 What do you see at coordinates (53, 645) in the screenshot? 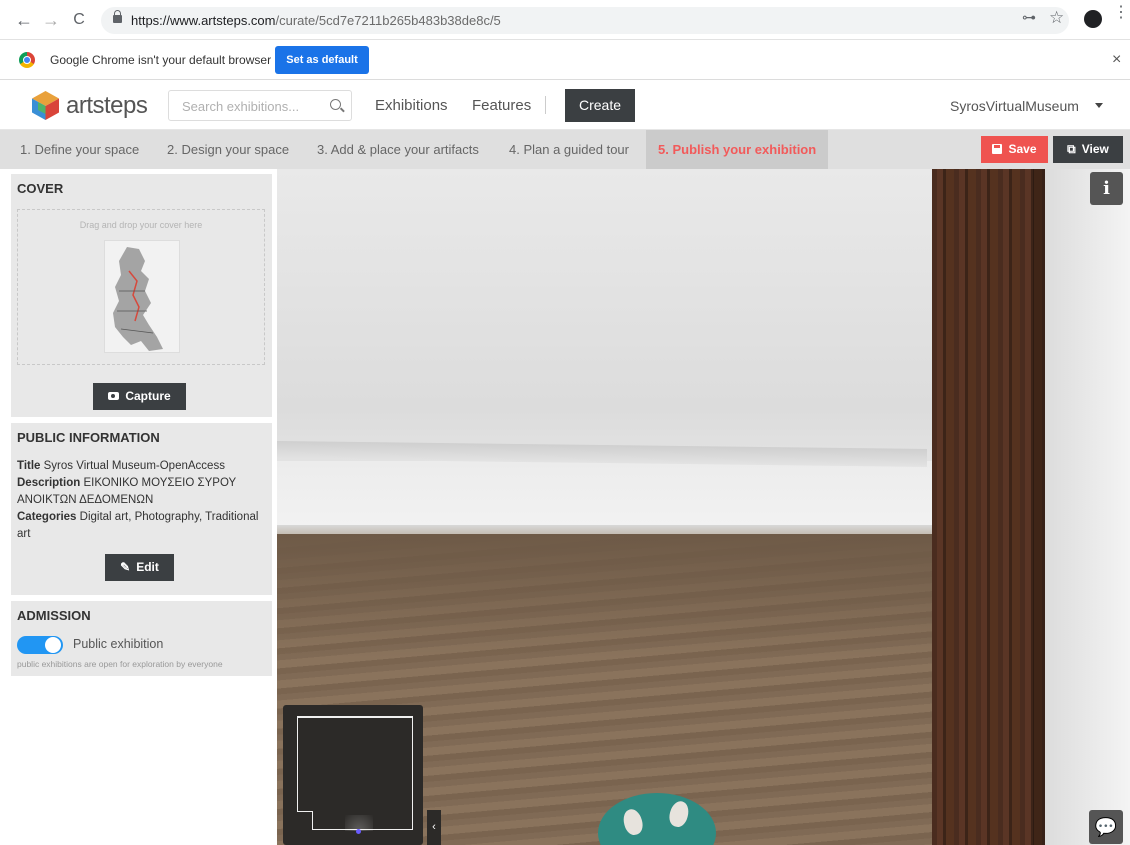
I see `toggle-knob` at bounding box center [53, 645].